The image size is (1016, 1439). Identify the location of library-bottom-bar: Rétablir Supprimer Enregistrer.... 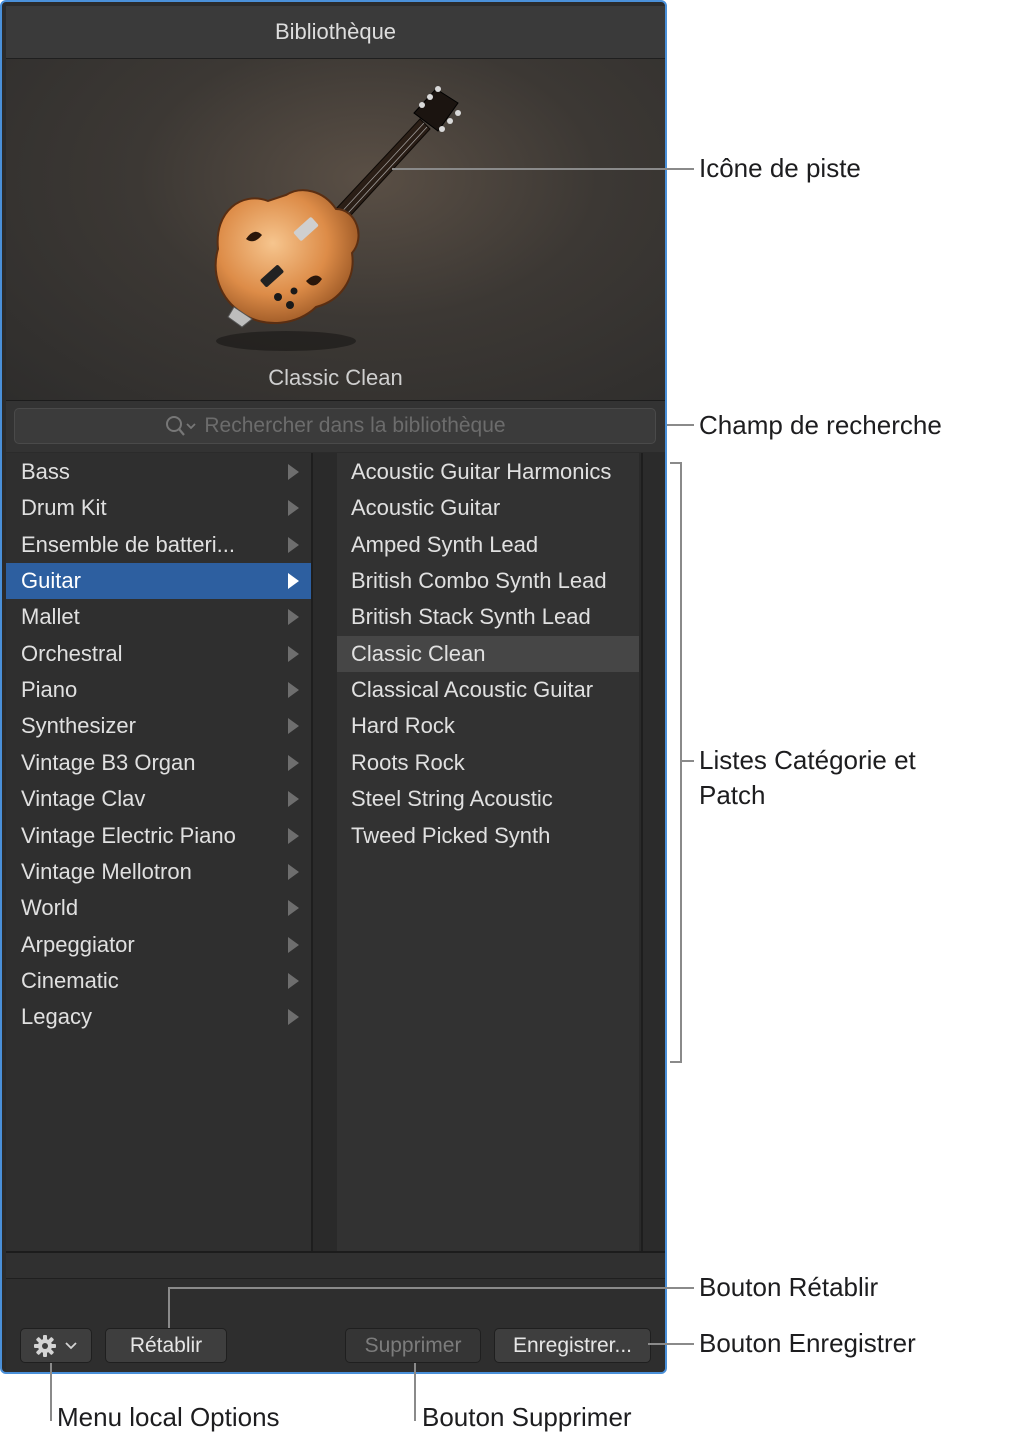
(335, 1325).